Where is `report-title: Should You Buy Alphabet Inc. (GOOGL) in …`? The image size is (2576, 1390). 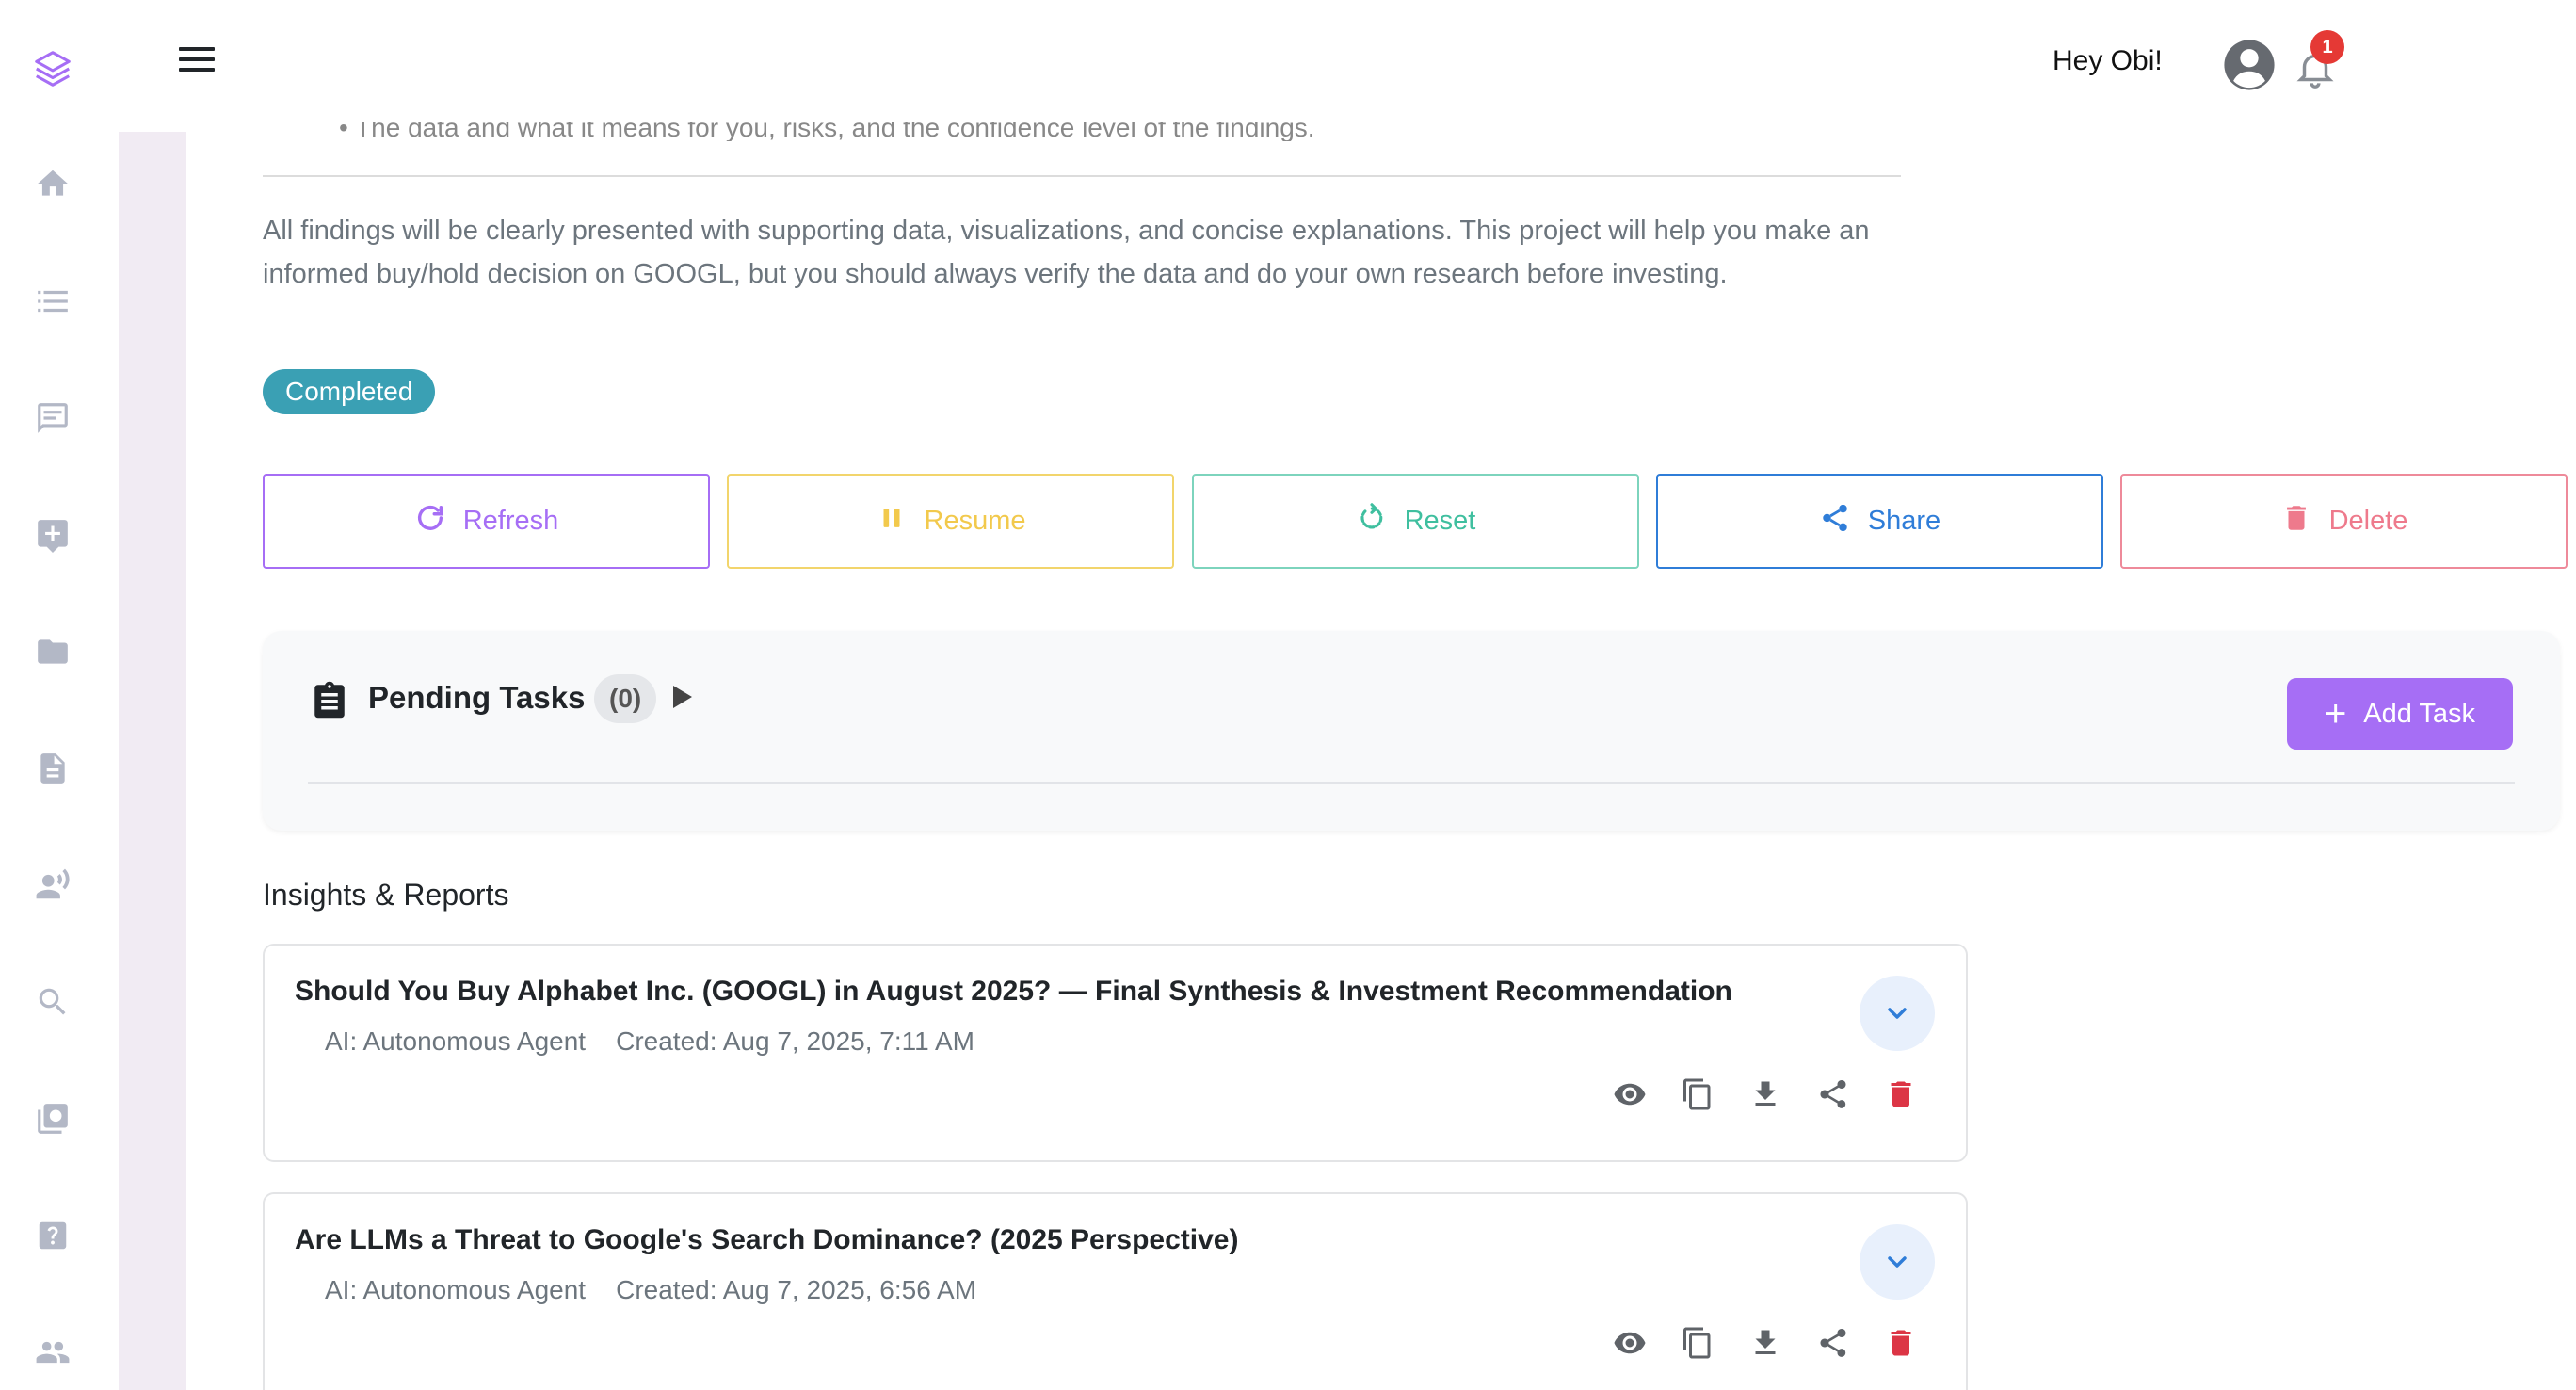
report-title: Should You Buy Alphabet Inc. (GOOGL) in … is located at coordinates (1013, 992).